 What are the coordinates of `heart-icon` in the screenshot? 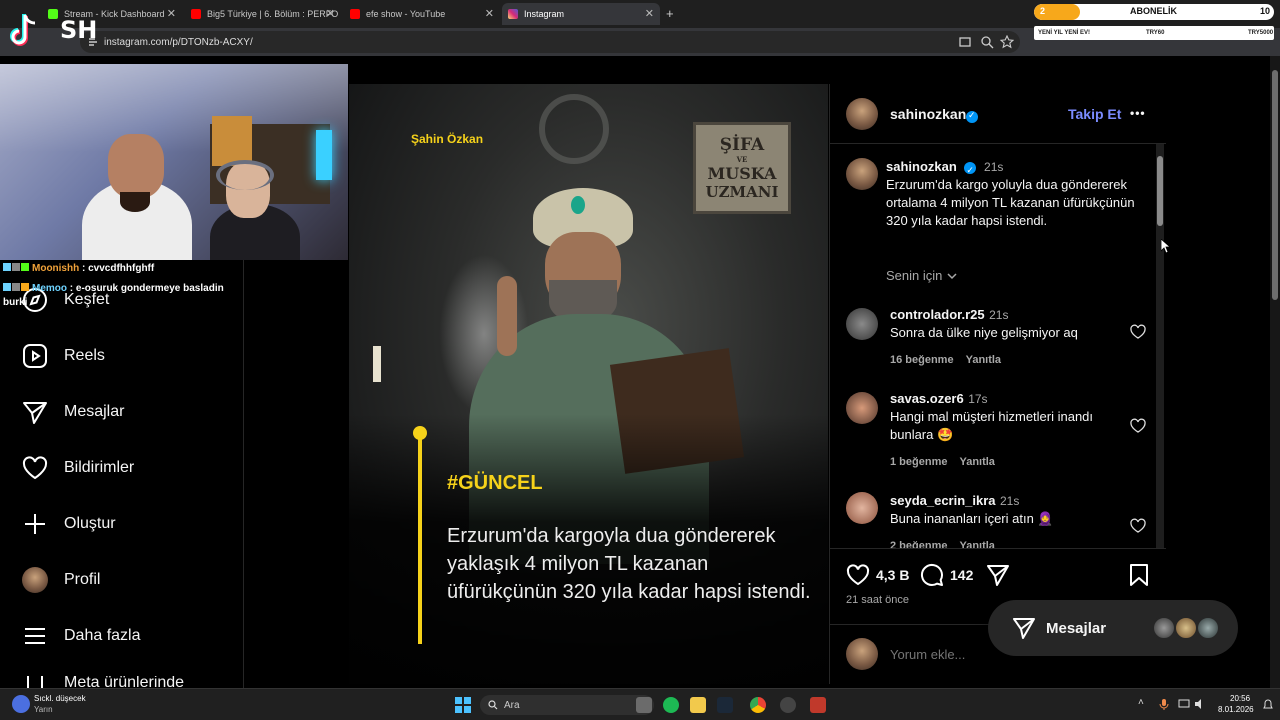 It's located at (35, 468).